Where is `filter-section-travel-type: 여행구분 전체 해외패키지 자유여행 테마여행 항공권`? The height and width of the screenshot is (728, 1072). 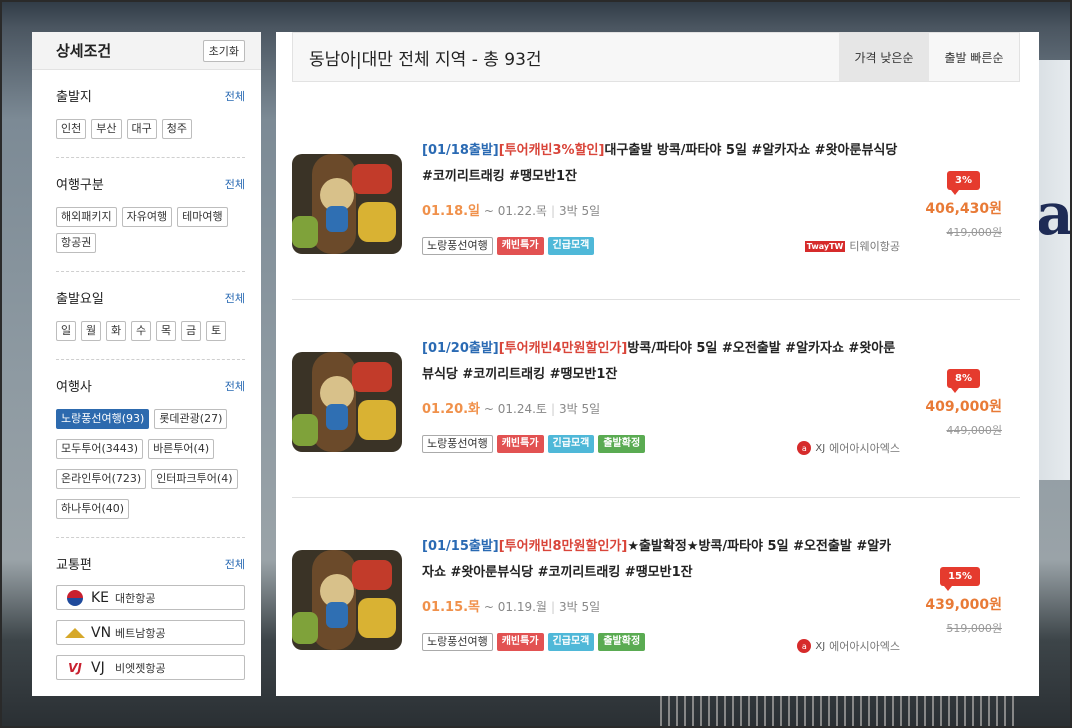 filter-section-travel-type: 여행구분 전체 해외패키지 자유여행 테마여행 항공권 is located at coordinates (150, 215).